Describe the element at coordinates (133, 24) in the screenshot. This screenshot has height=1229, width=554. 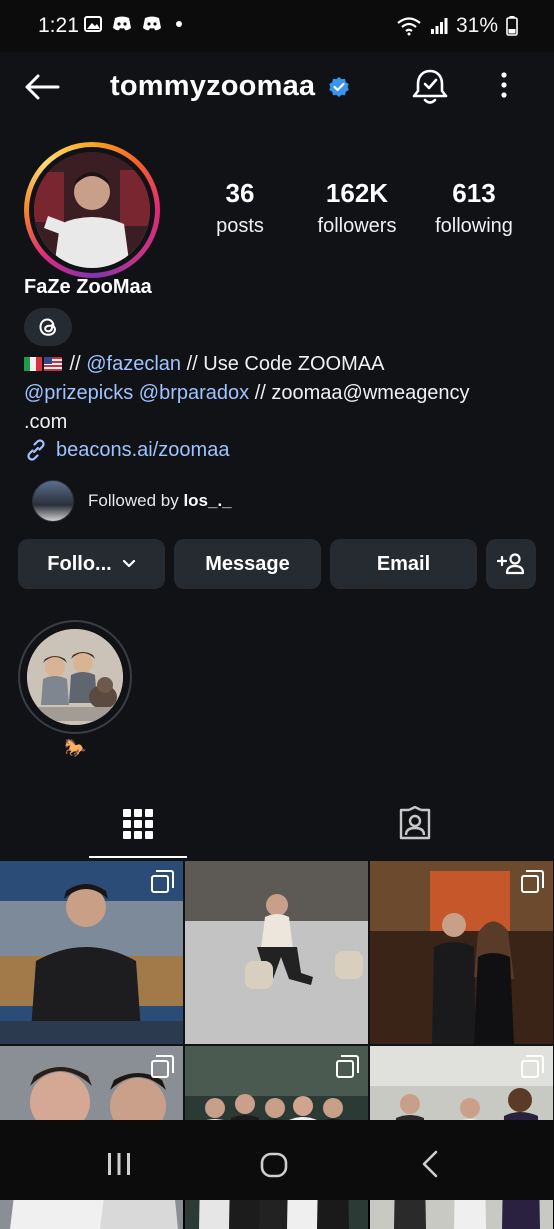
I see `notification-icons` at that location.